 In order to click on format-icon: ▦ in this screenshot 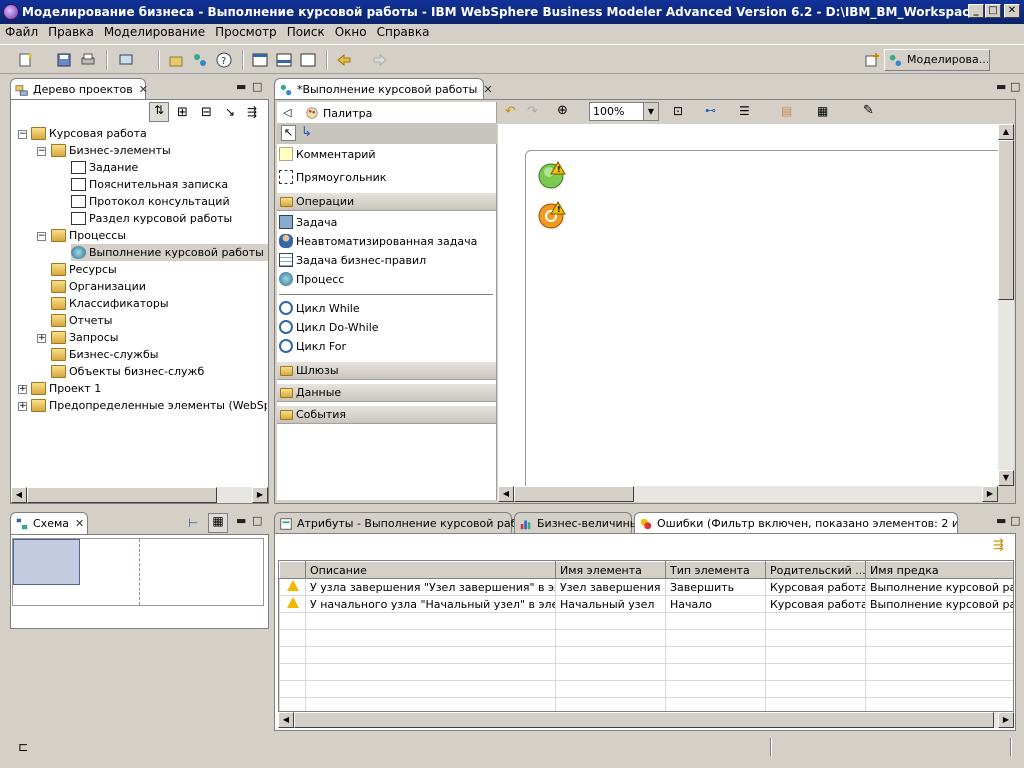, I will do `click(822, 111)`.